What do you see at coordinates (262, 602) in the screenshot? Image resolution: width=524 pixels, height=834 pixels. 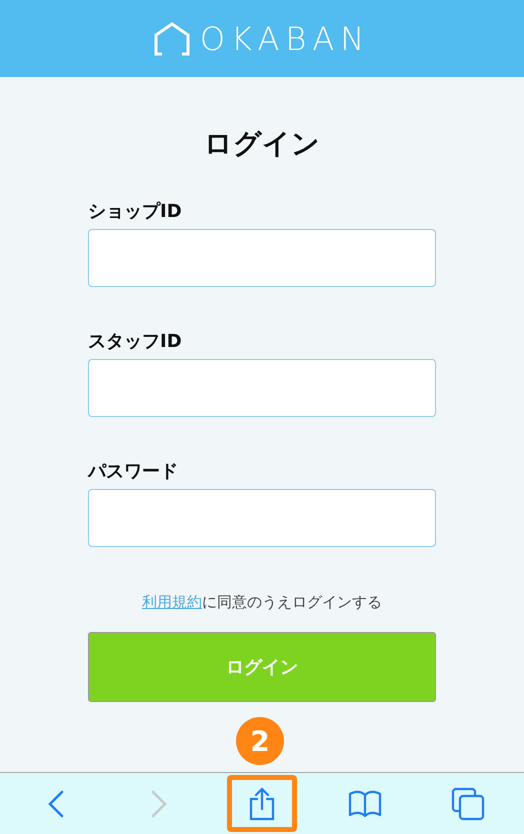 I see `terms-text: 利用規約に同意のうえログインする` at bounding box center [262, 602].